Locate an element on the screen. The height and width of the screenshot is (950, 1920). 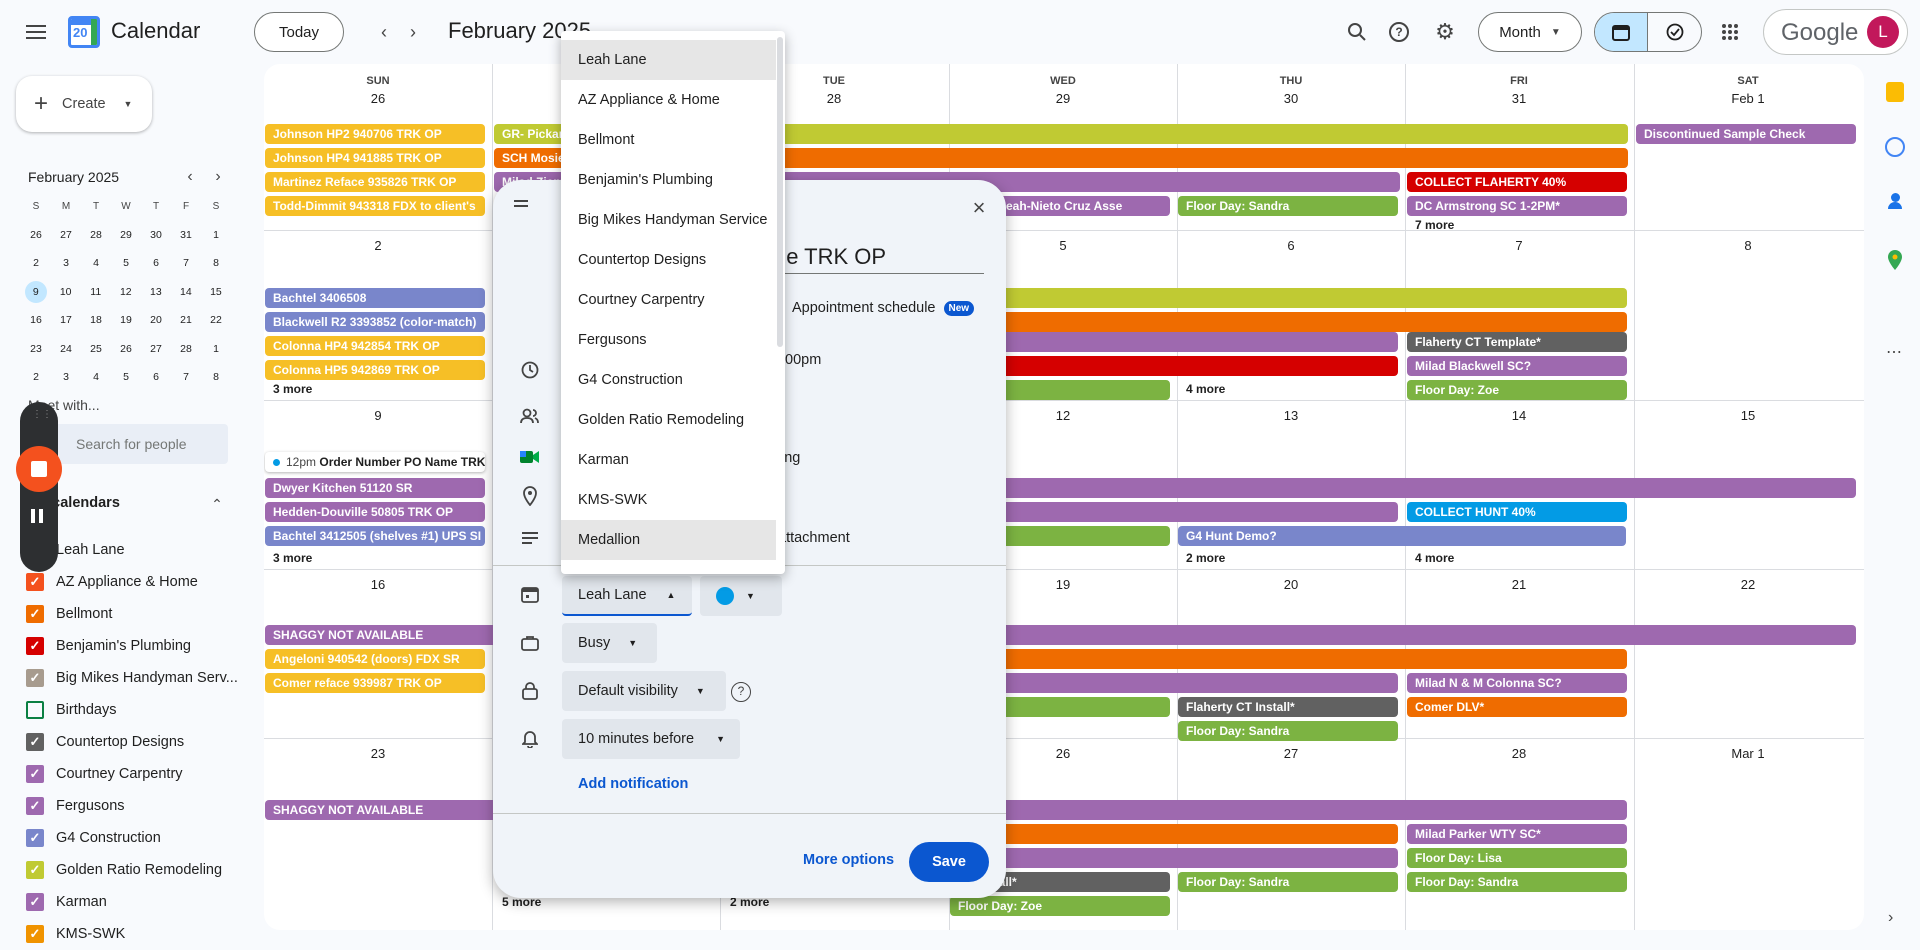
calendar-item: ✓ G4 Construction is located at coordinates (93, 838).